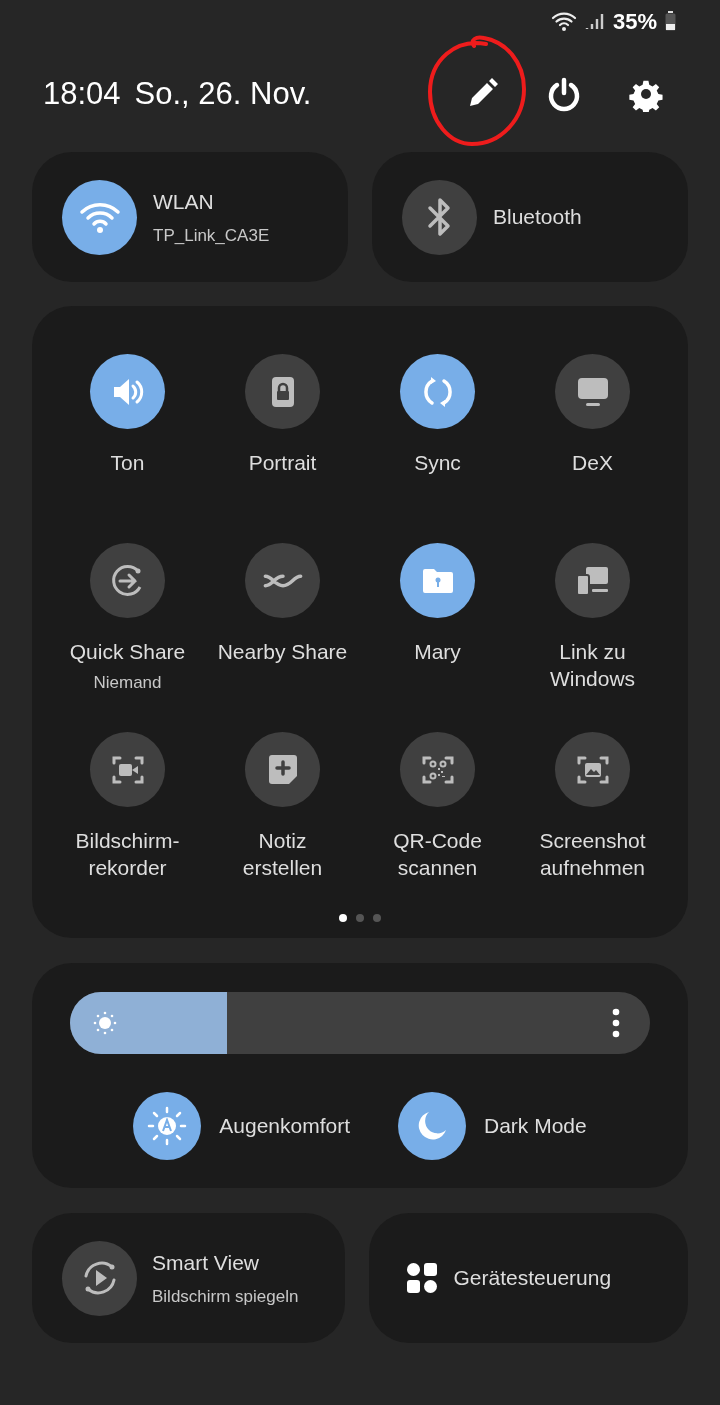  I want to click on device-control-card: Gerätesteuerung, so click(528, 1278).